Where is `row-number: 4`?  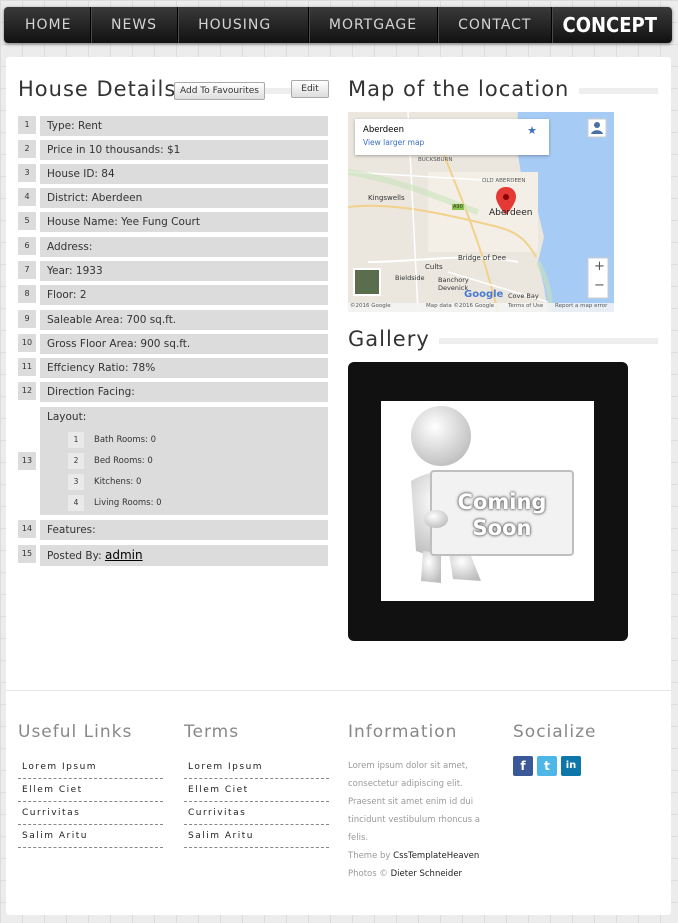
row-number: 4 is located at coordinates (27, 197).